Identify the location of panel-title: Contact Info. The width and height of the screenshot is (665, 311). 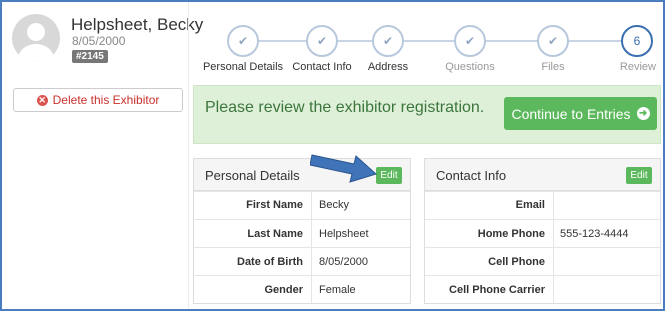
(471, 175).